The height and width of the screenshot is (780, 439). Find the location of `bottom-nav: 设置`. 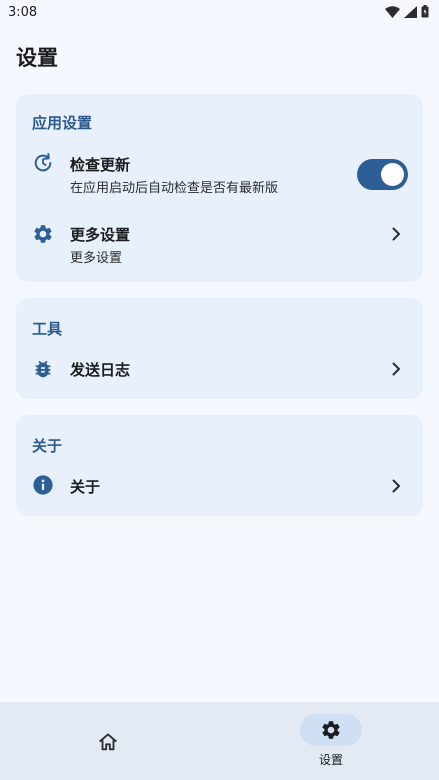

bottom-nav: 设置 is located at coordinates (219, 741).